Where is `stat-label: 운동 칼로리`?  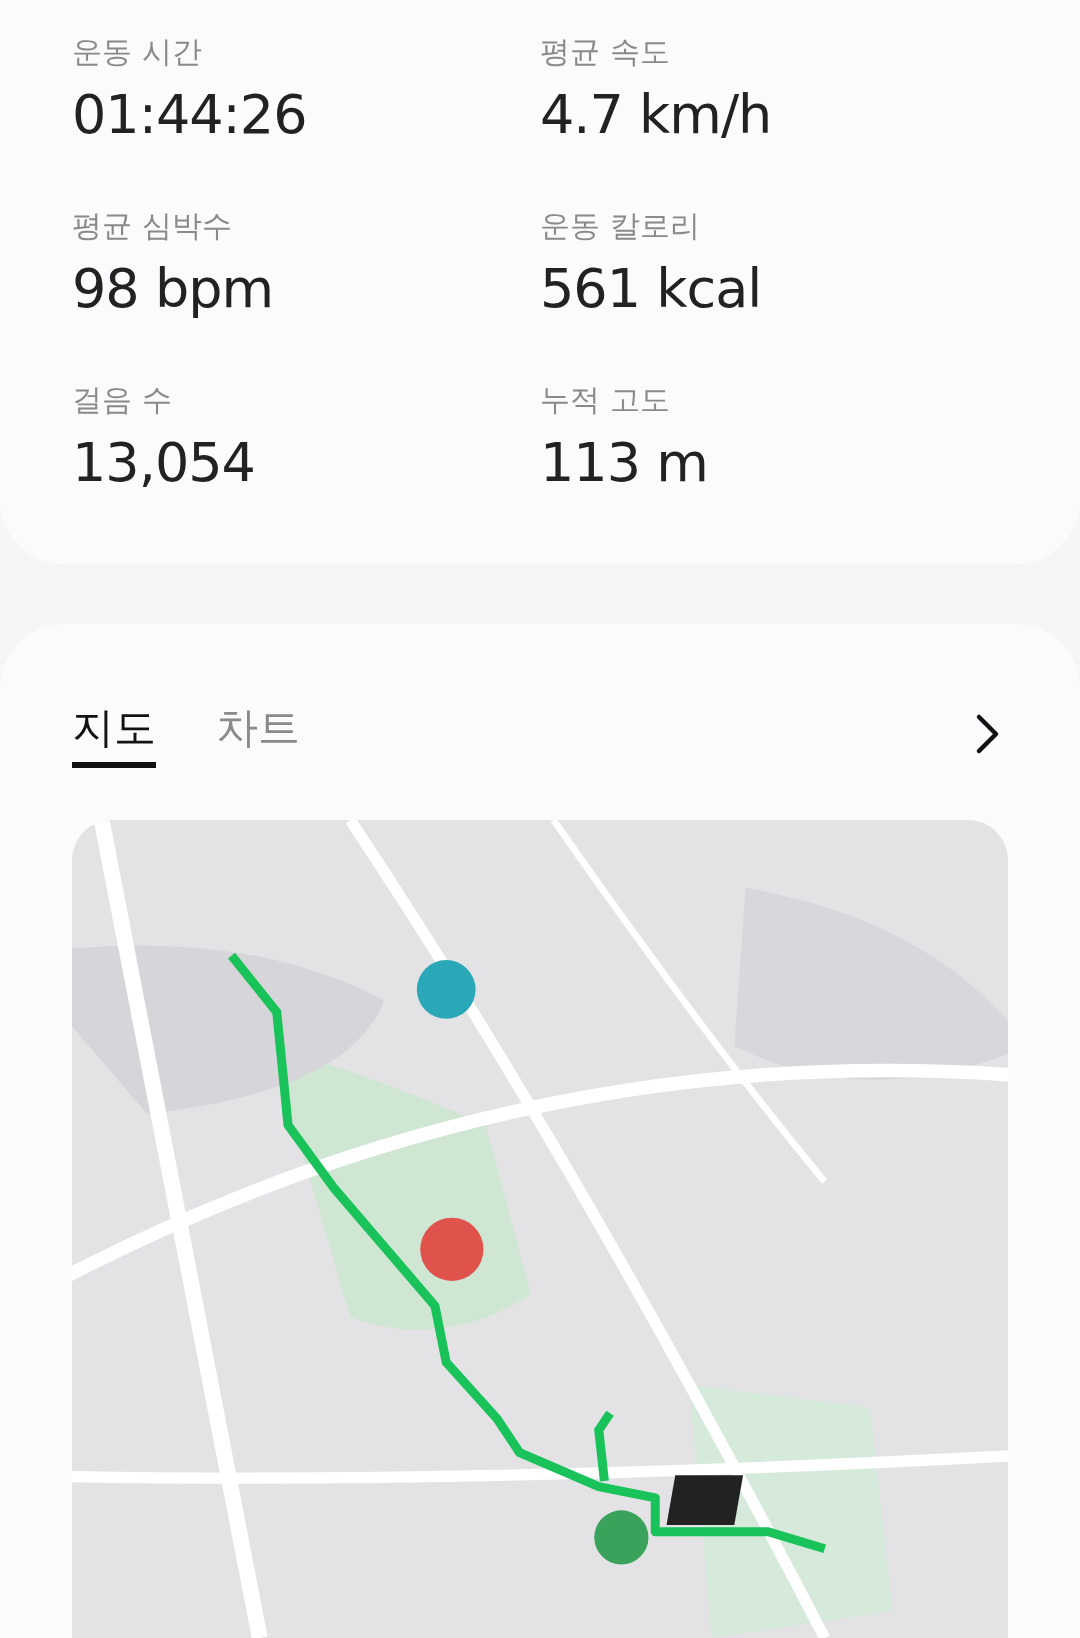
stat-label: 운동 칼로리 is located at coordinates (620, 226).